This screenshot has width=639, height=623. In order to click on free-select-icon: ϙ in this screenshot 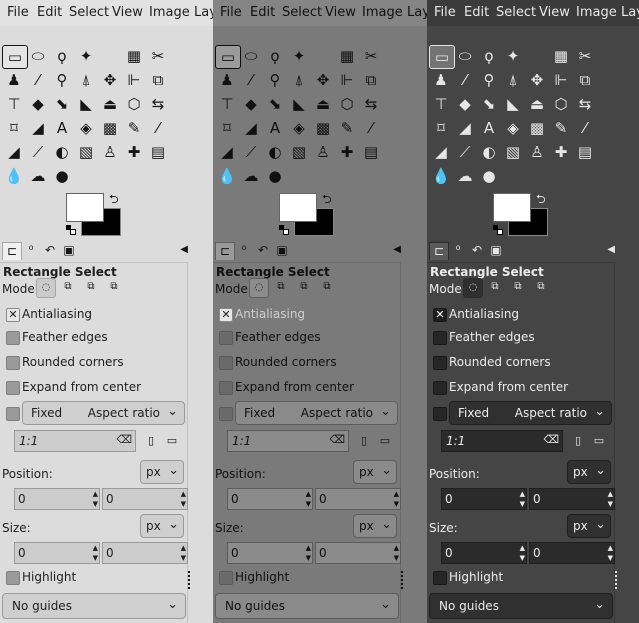, I will do `click(62, 56)`.